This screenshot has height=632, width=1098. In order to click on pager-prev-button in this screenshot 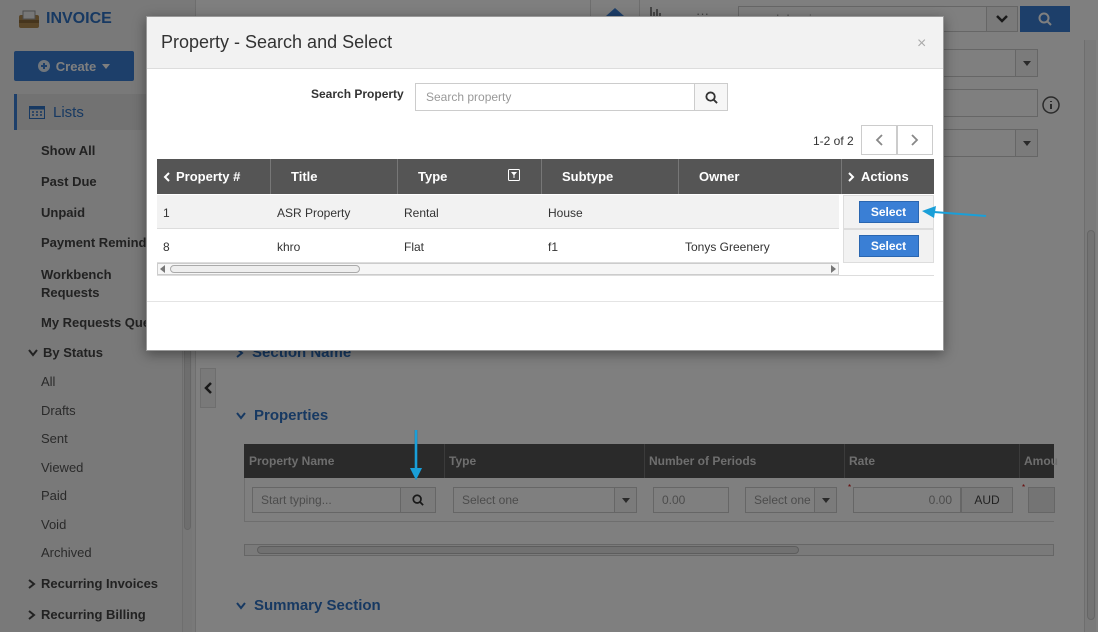, I will do `click(879, 140)`.